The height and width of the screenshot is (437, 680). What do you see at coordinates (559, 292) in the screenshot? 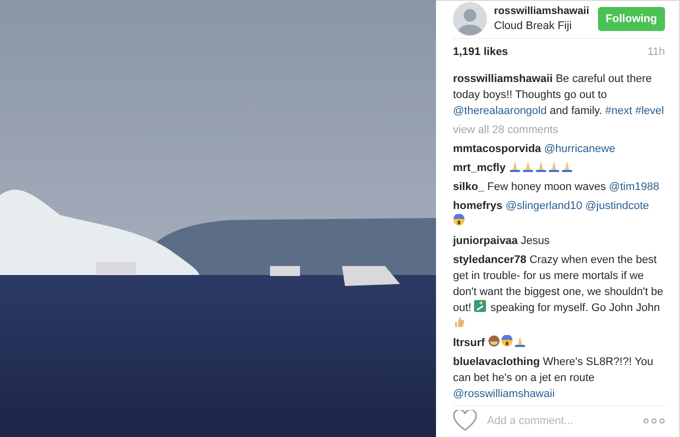
I see `comment: styledancer78 Crazy when even the best get in trouble- for us mere mortals if we don't want the biggest one, we shouldn't be out! speaking for myself. Go John John` at bounding box center [559, 292].